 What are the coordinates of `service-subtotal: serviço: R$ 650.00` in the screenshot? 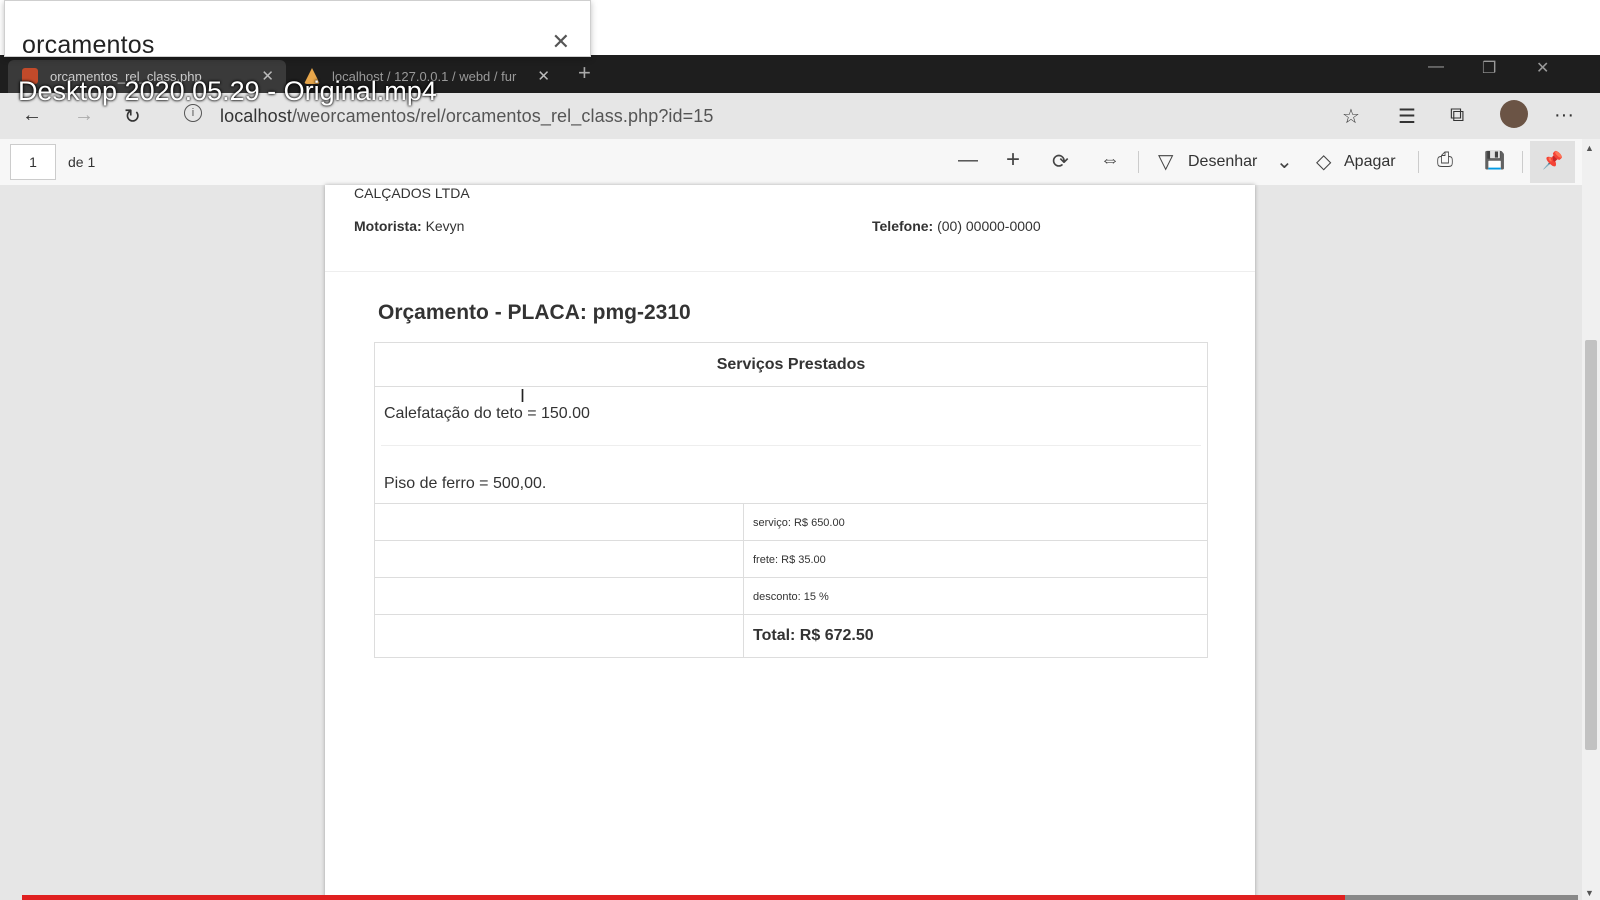 It's located at (799, 523).